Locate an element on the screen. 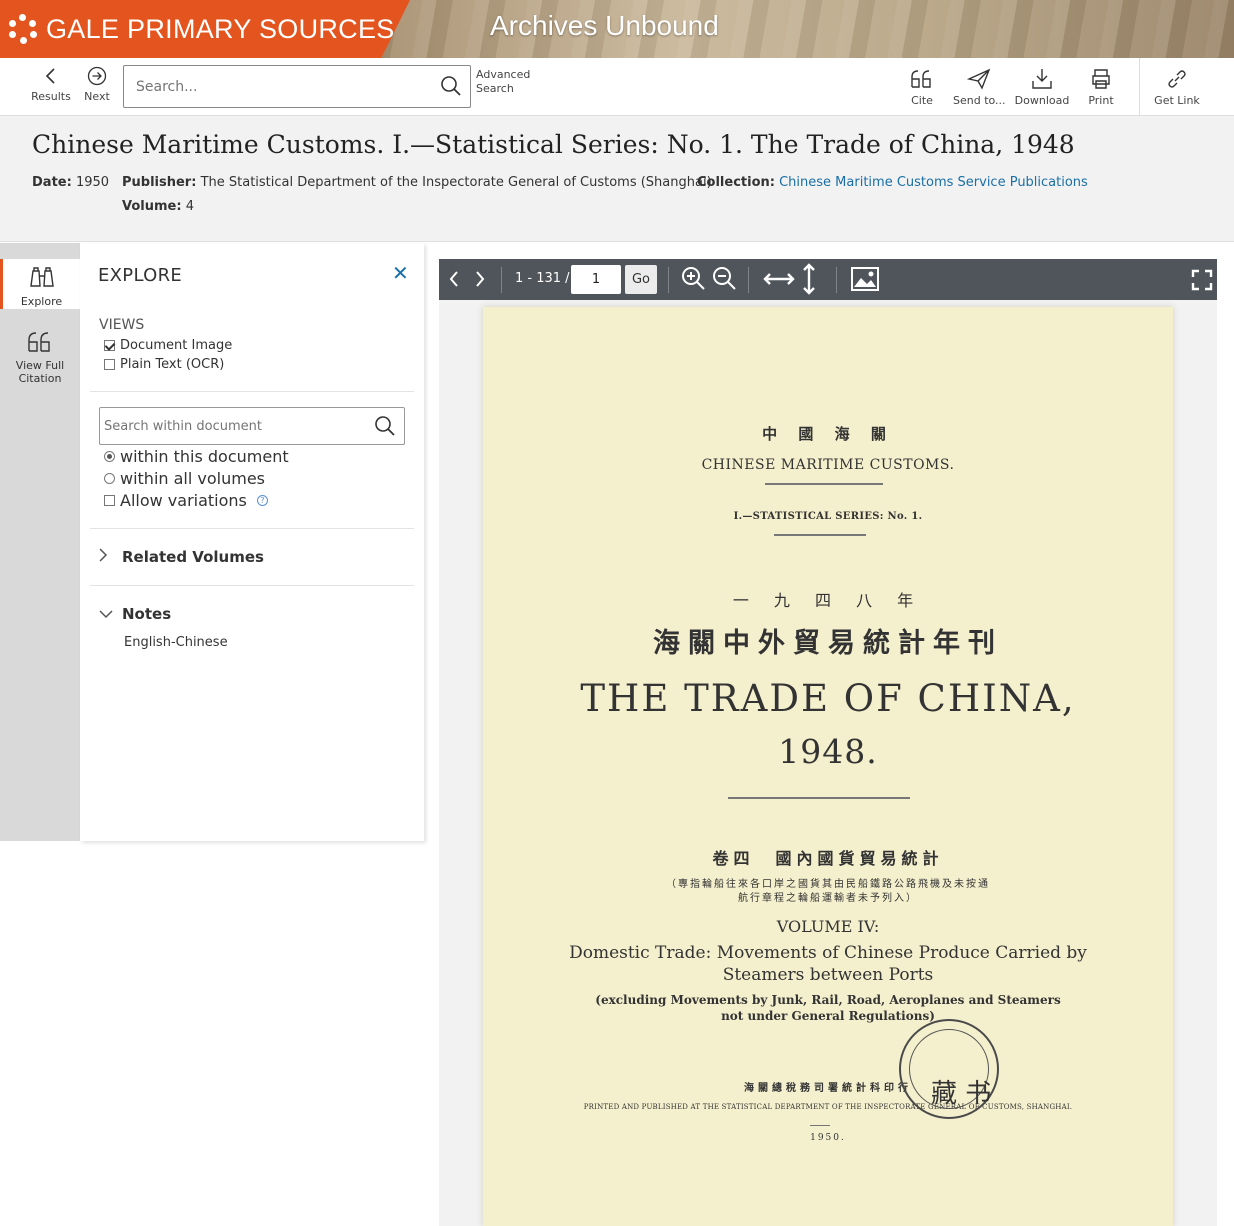  top-banner: GALE PRIMARY SOURCES Archives Unbound is located at coordinates (617, 29).